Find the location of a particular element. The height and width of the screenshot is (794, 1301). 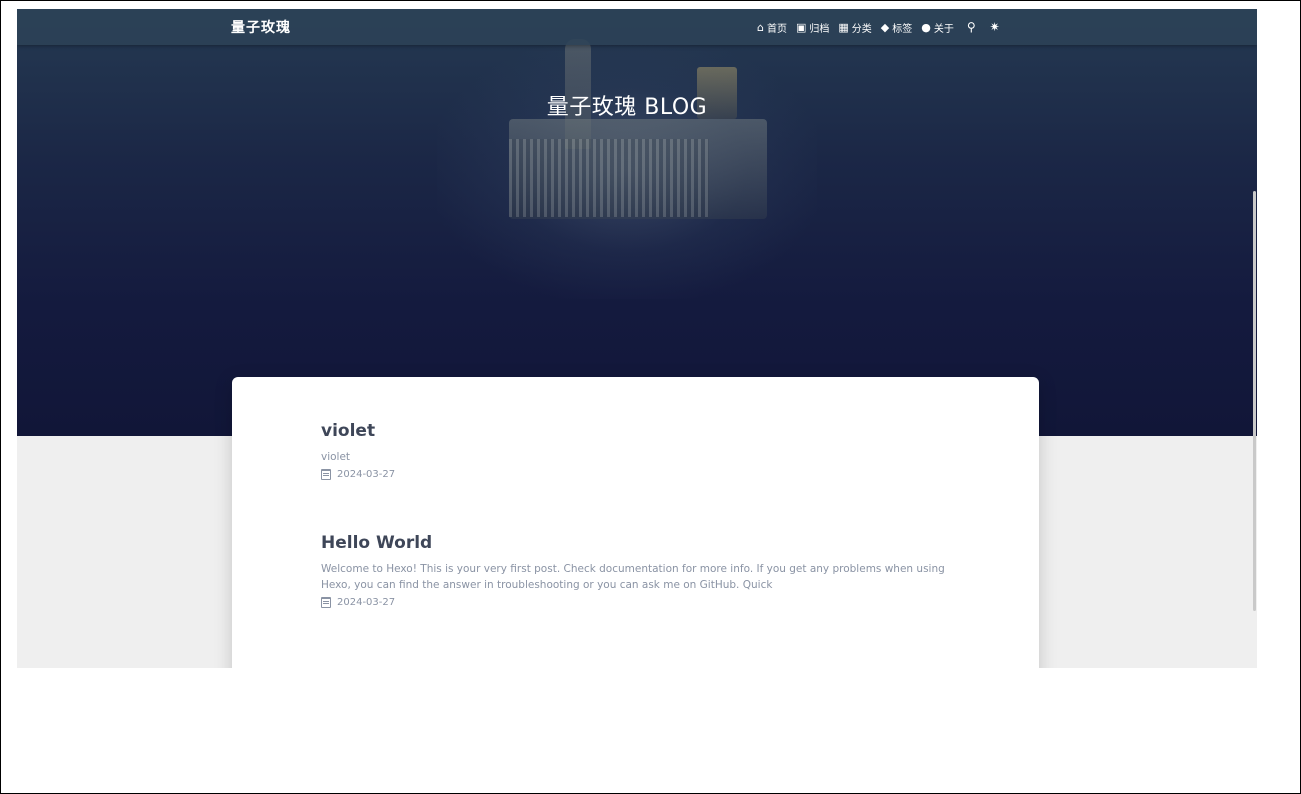

categories-icon: ▦ is located at coordinates (843, 27).